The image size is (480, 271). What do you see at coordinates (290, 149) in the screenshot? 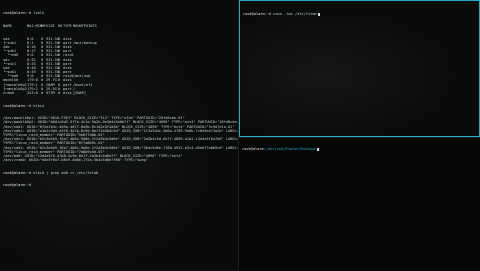
I see `prompt-path: /mnt/usb/Photos/Backup#` at bounding box center [290, 149].